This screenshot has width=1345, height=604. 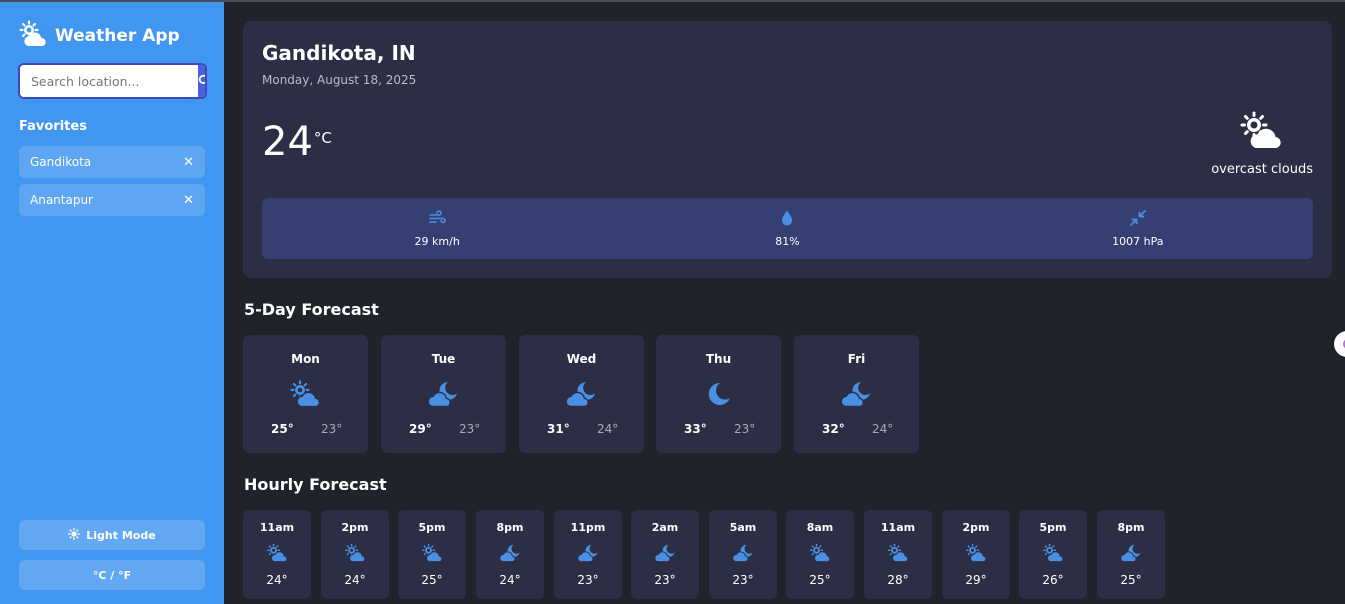 I want to click on forecast-day-name: Thu, so click(x=718, y=359).